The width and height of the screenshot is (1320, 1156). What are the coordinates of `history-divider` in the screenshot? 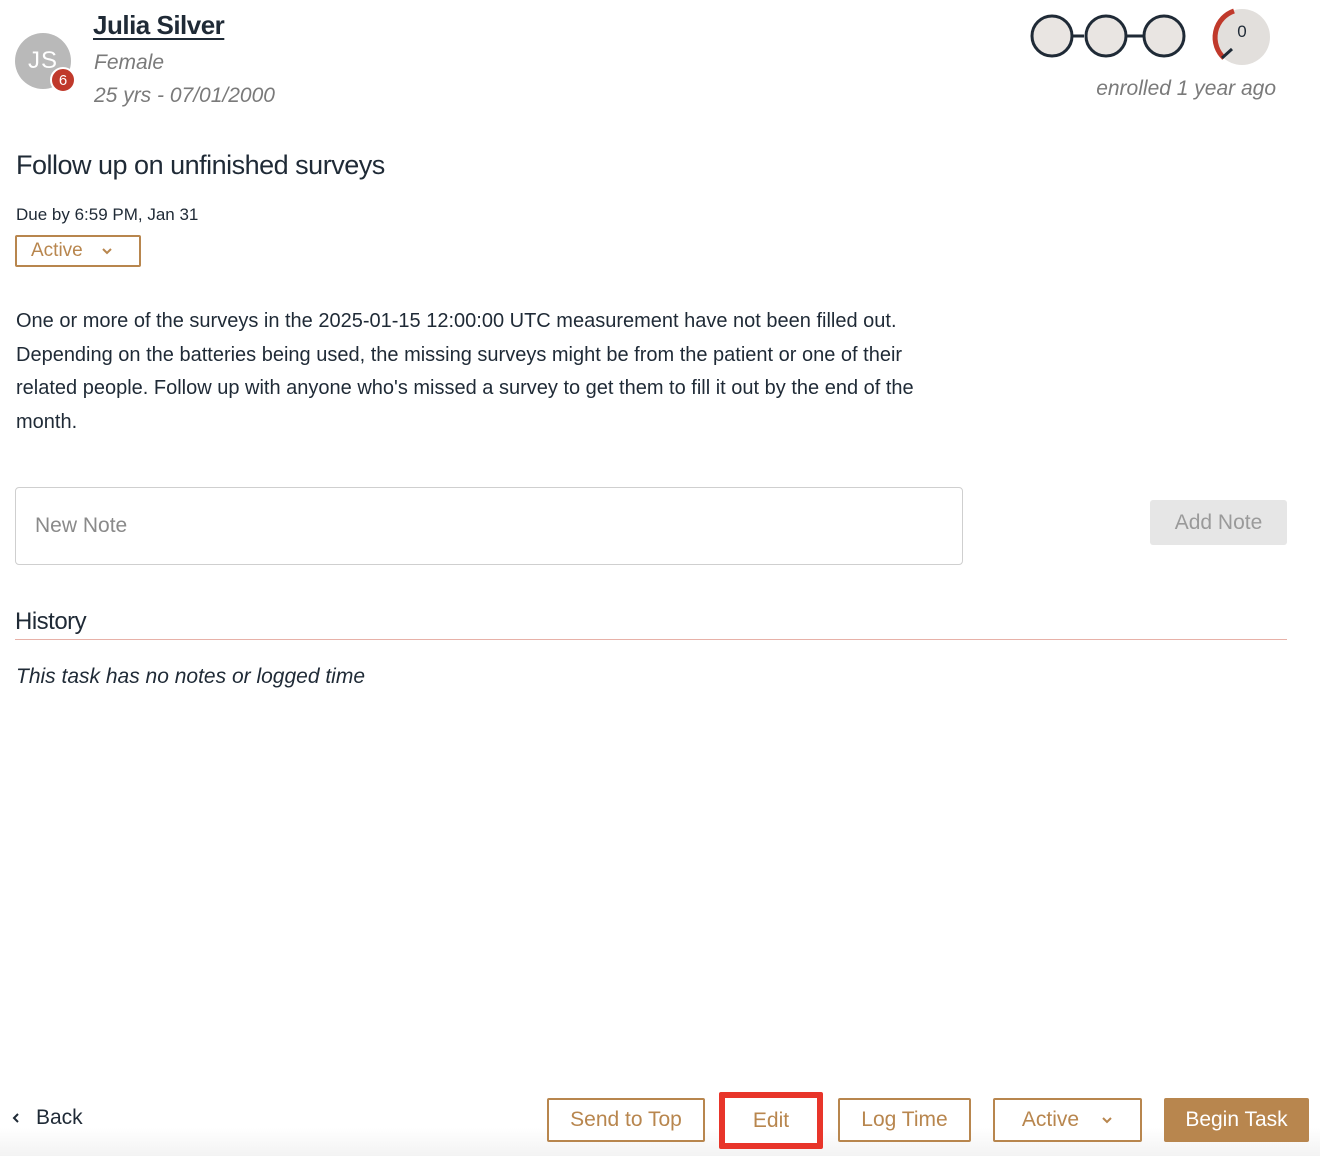 It's located at (651, 639).